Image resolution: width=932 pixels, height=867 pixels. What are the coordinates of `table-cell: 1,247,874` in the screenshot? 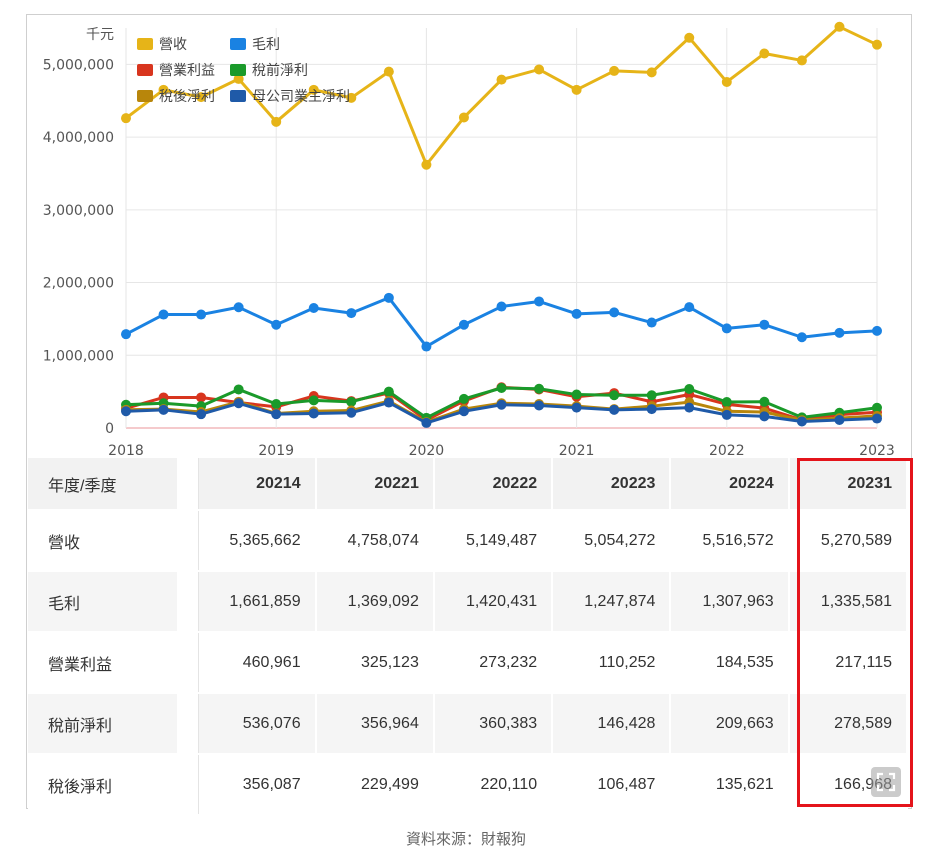 It's located at (612, 602).